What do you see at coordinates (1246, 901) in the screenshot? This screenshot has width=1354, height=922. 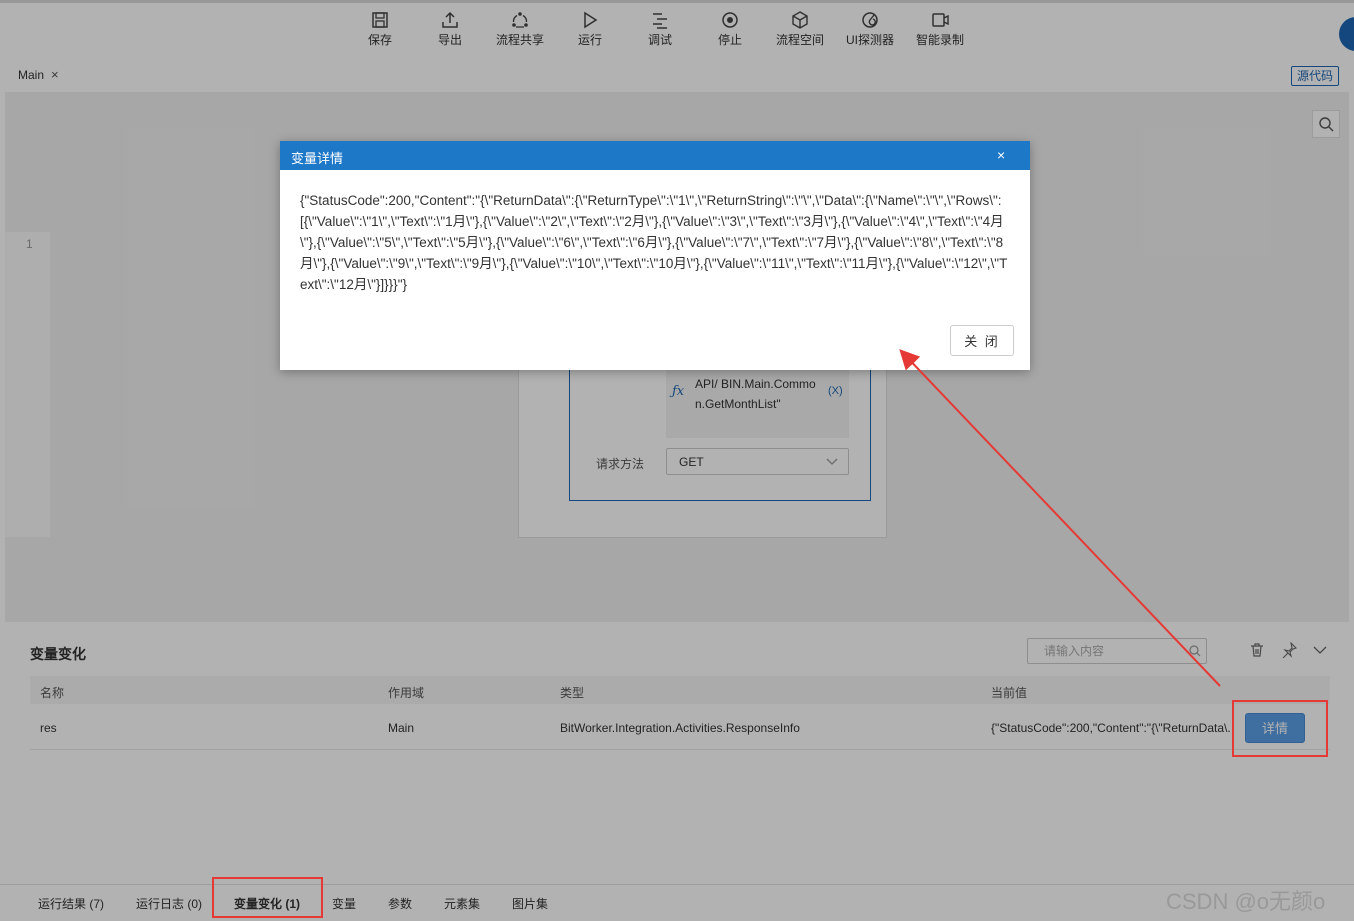 I see `watermark-text: CSDN @o无颜o` at bounding box center [1246, 901].